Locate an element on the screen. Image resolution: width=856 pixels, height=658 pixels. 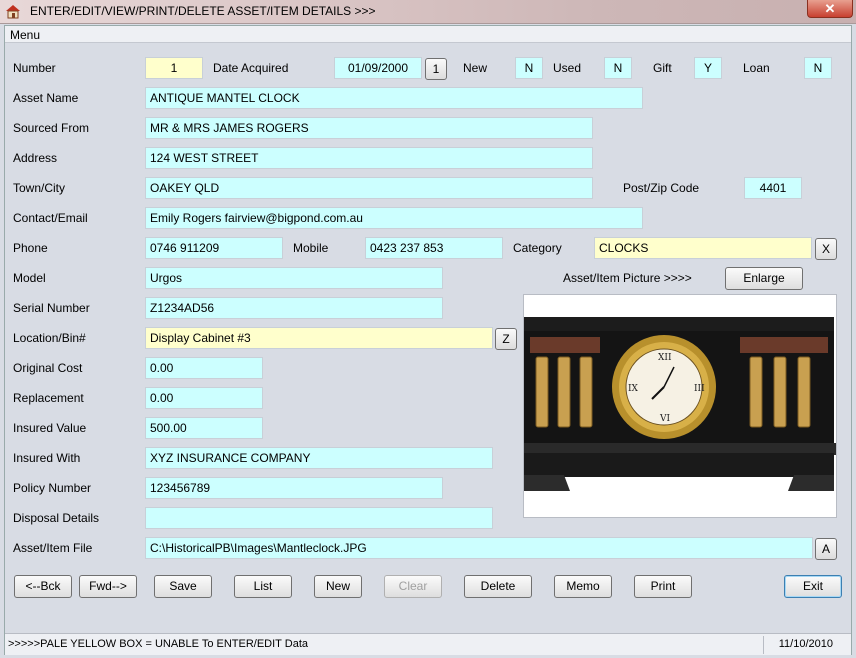
original-cost-label: Original Cost is located at coordinates (48, 368).